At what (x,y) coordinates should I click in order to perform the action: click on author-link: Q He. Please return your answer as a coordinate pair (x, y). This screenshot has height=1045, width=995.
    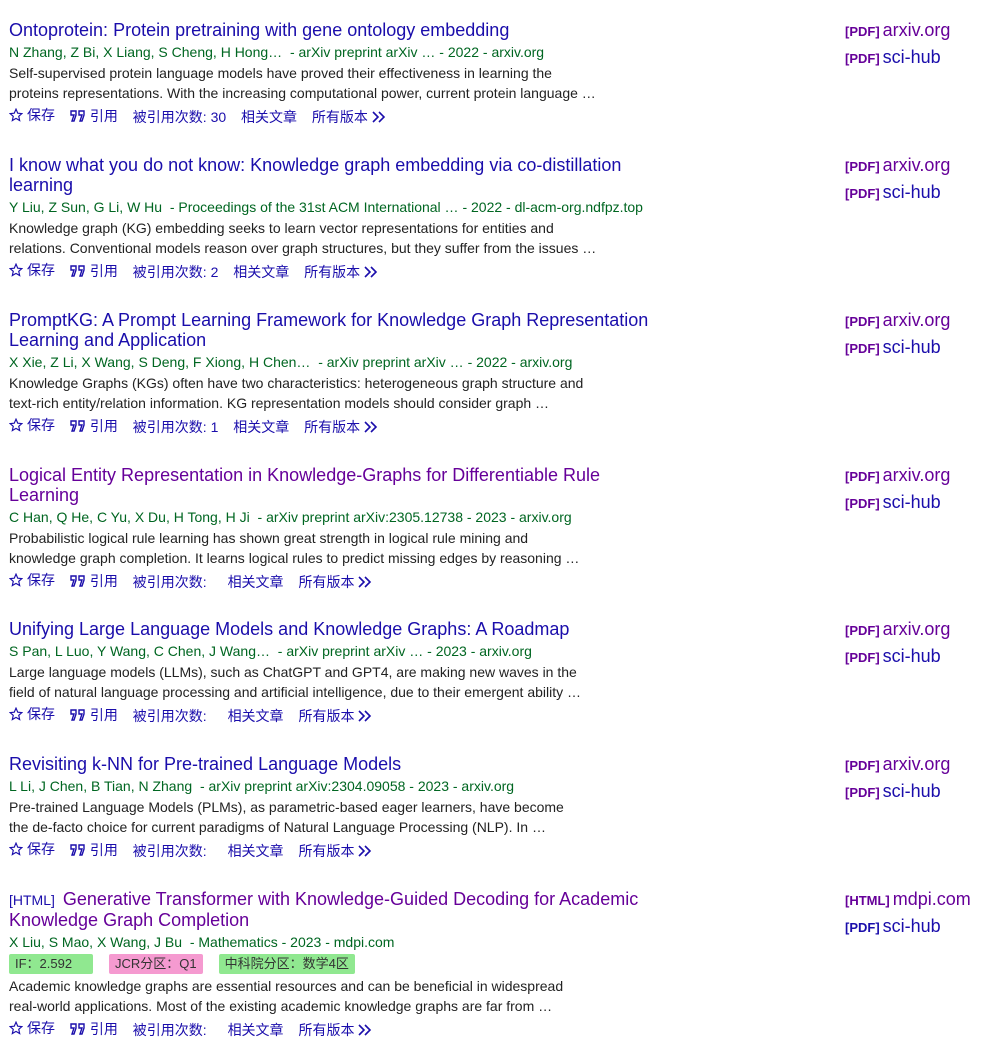
    Looking at the image, I should click on (72, 517).